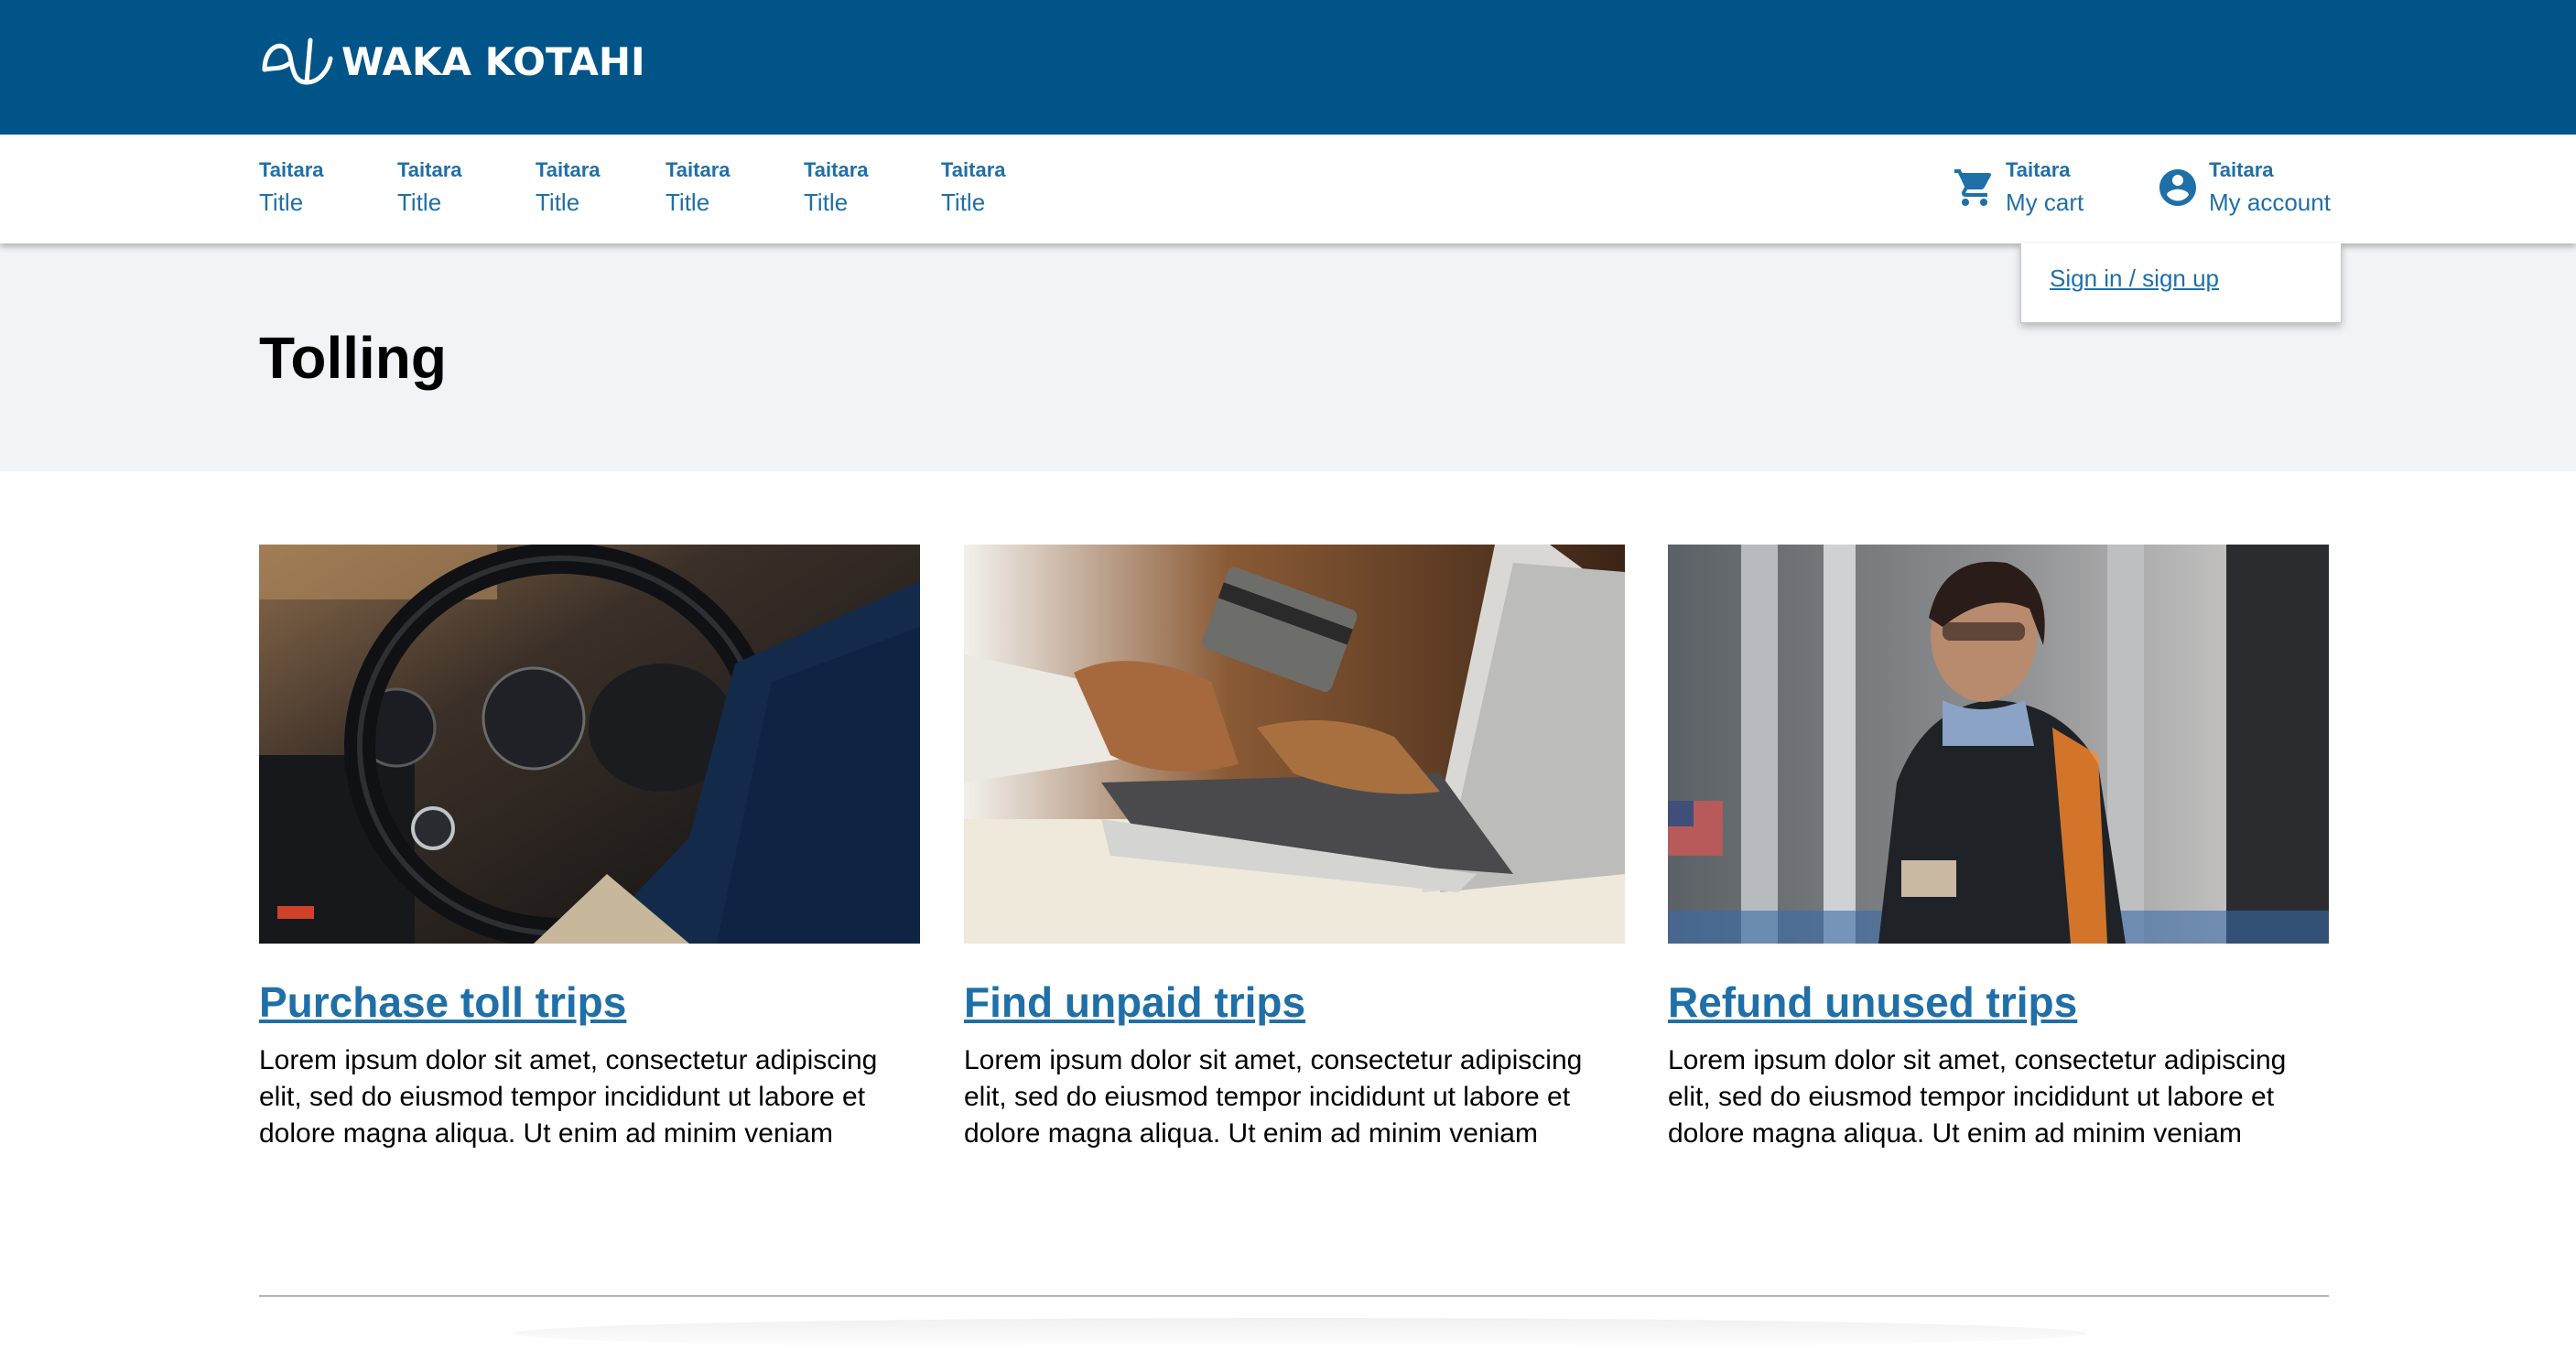 The height and width of the screenshot is (1349, 2576). Describe the element at coordinates (2135, 278) in the screenshot. I see `sign-in-link: Sign in / sign up` at that location.